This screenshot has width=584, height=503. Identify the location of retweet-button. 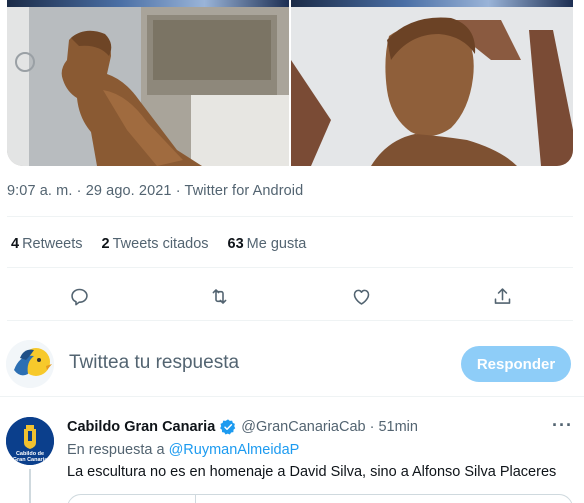
(219, 296).